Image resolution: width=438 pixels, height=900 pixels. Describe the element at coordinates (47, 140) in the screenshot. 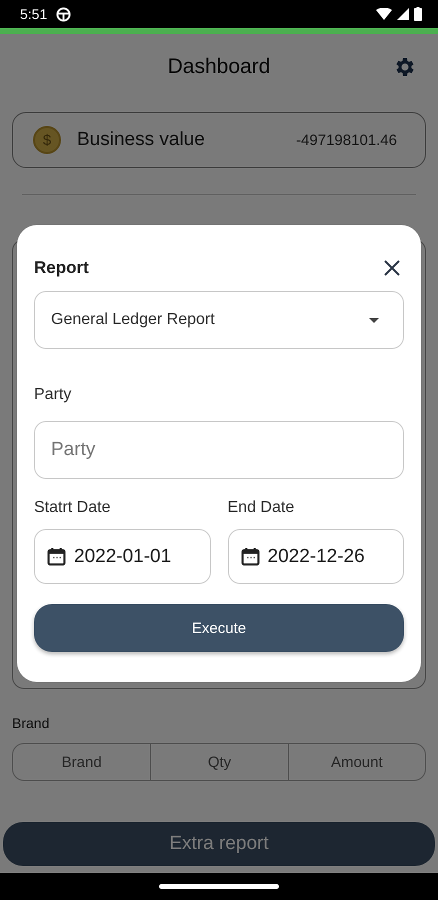

I see `coin-icon: $` at that location.